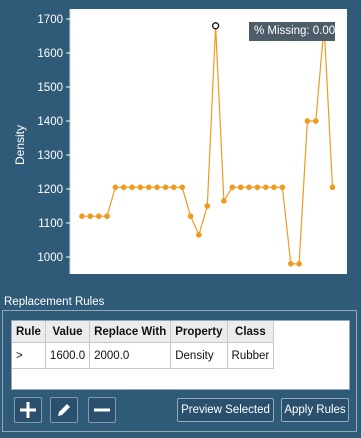 This screenshot has width=361, height=438. I want to click on y-tick-label: 1100, so click(50, 224).